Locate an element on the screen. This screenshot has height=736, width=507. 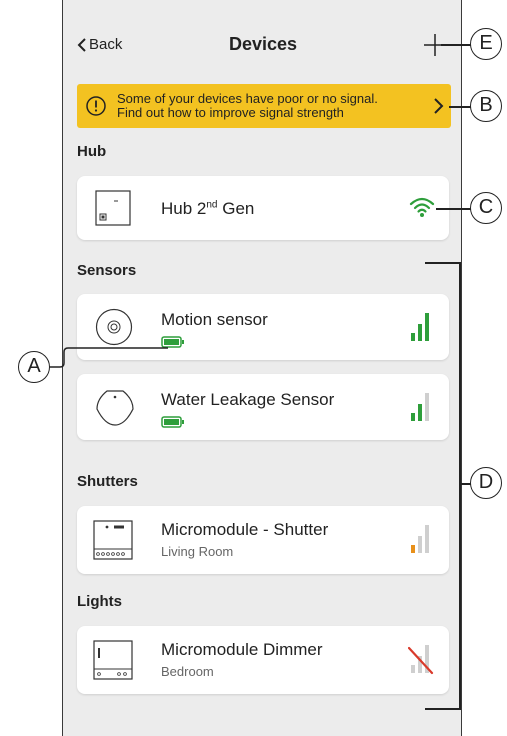
callout-e: E is located at coordinates (486, 44).